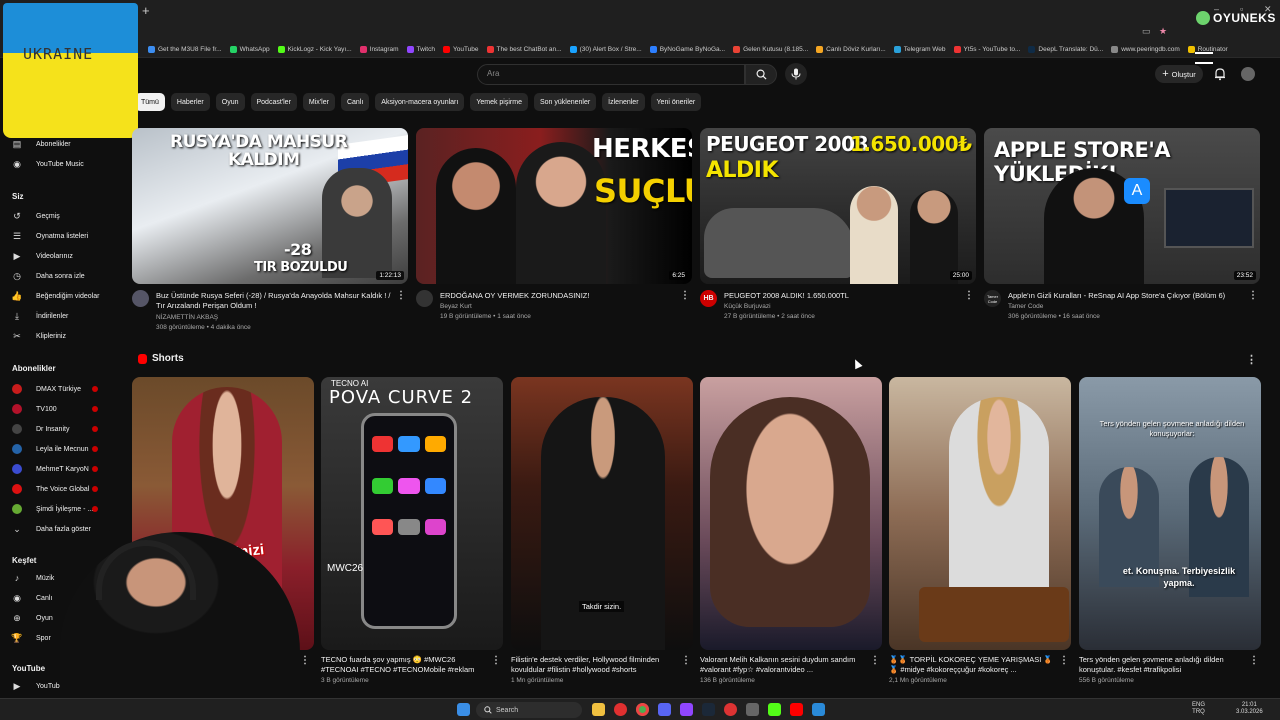 This screenshot has width=1280, height=720. What do you see at coordinates (420, 102) in the screenshot?
I see `chip-filter: Aksiyon-macera oyunları` at bounding box center [420, 102].